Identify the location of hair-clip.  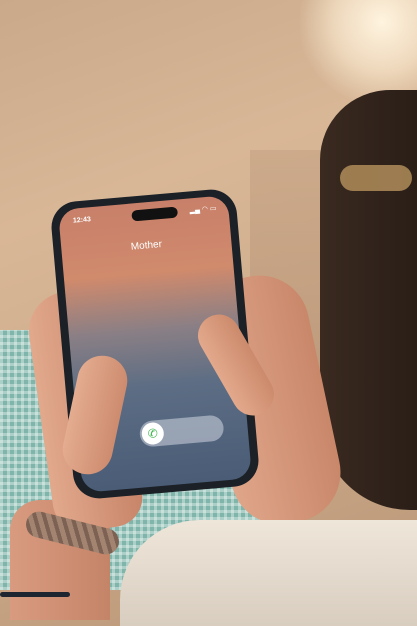
(376, 178).